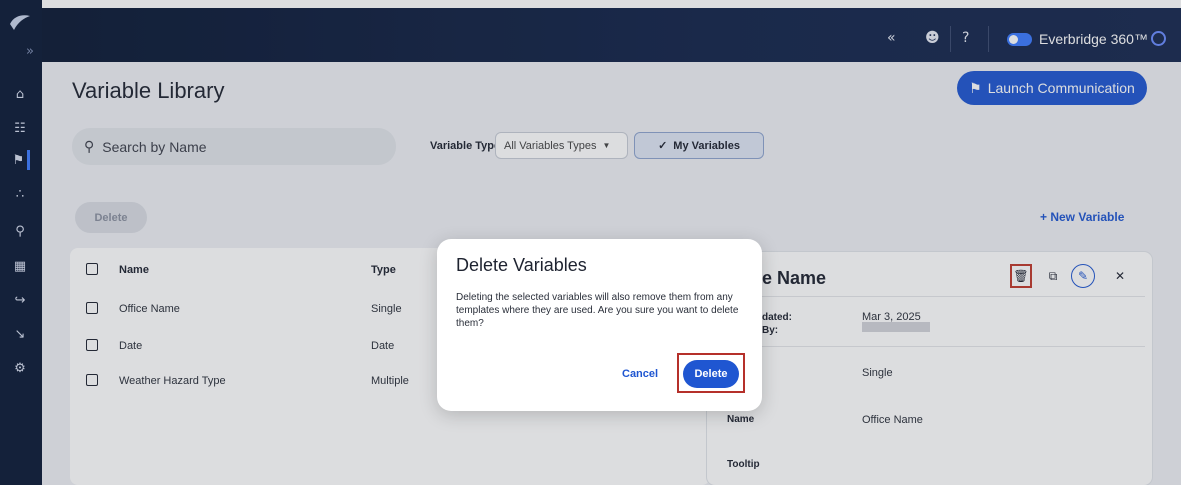 This screenshot has width=1181, height=485. I want to click on dialog-title: Delete Variables, so click(521, 265).